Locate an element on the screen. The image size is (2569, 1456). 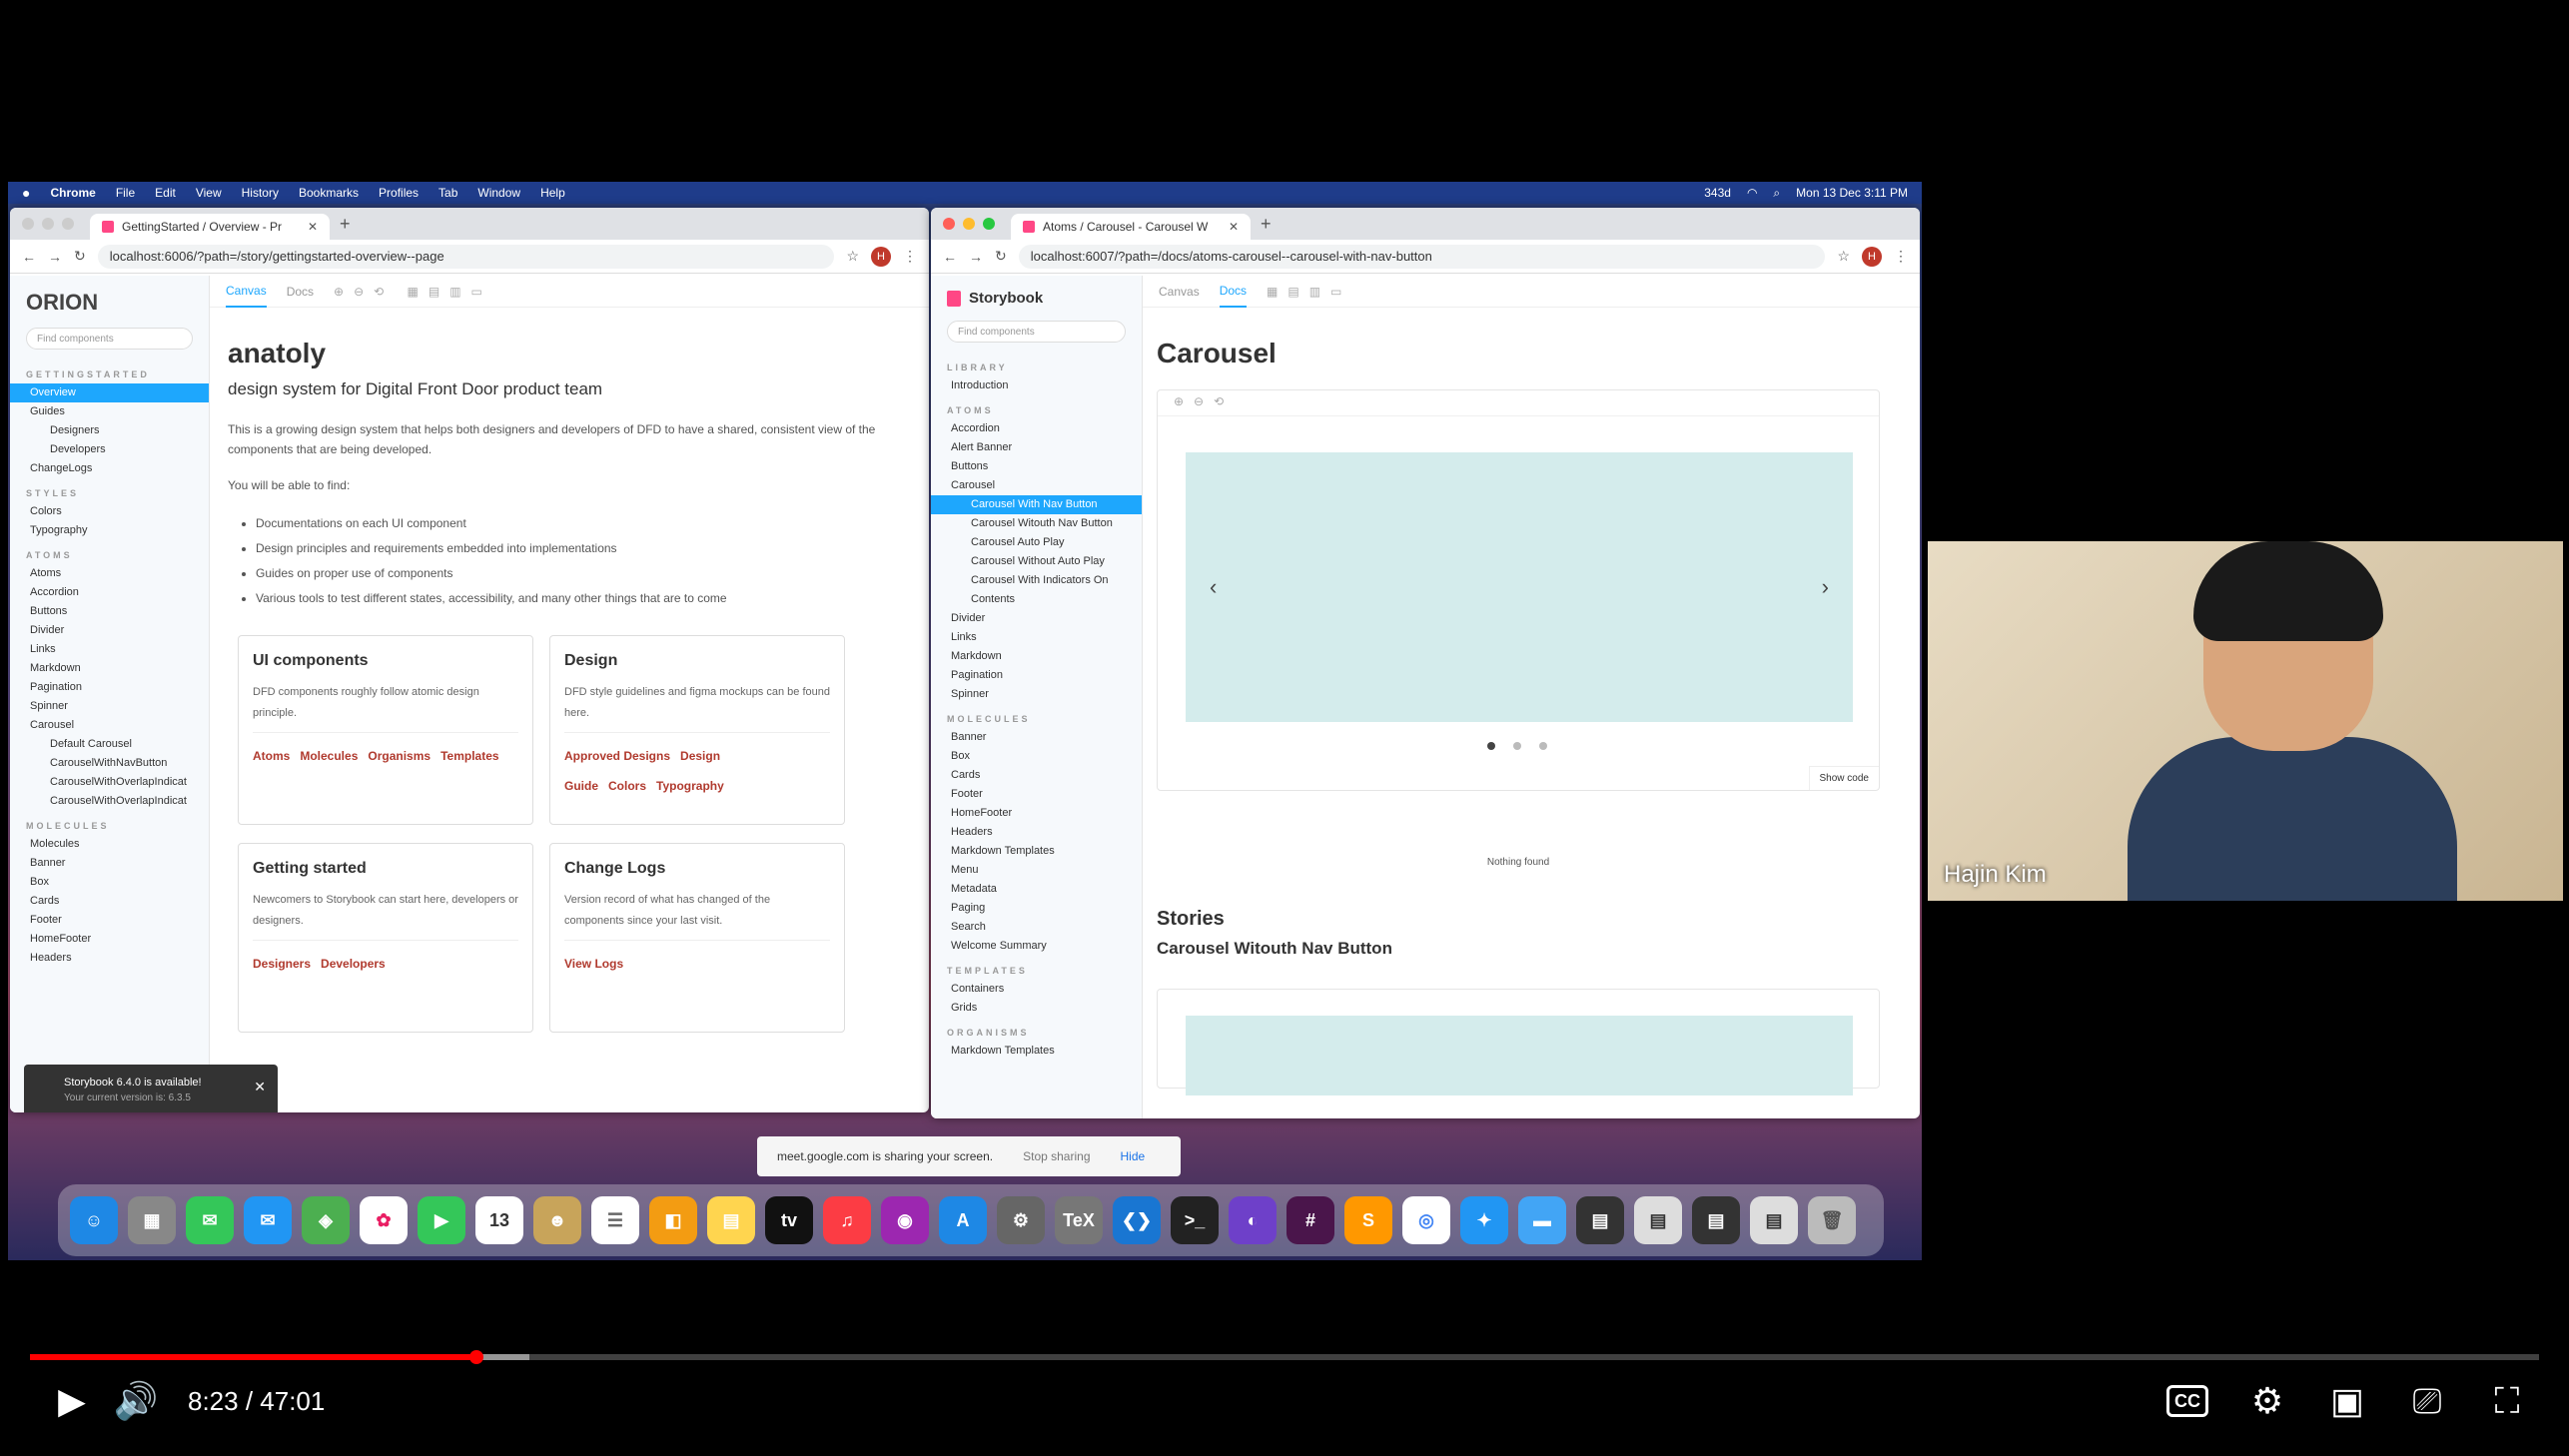
sidebar-item: Carousel With Nav Button is located at coordinates (1037, 504).